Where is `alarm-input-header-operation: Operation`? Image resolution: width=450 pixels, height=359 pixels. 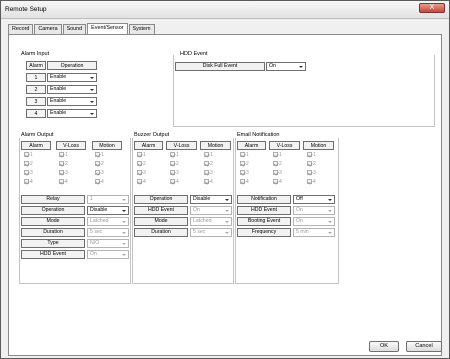
alarm-input-header-operation: Operation is located at coordinates (72, 65).